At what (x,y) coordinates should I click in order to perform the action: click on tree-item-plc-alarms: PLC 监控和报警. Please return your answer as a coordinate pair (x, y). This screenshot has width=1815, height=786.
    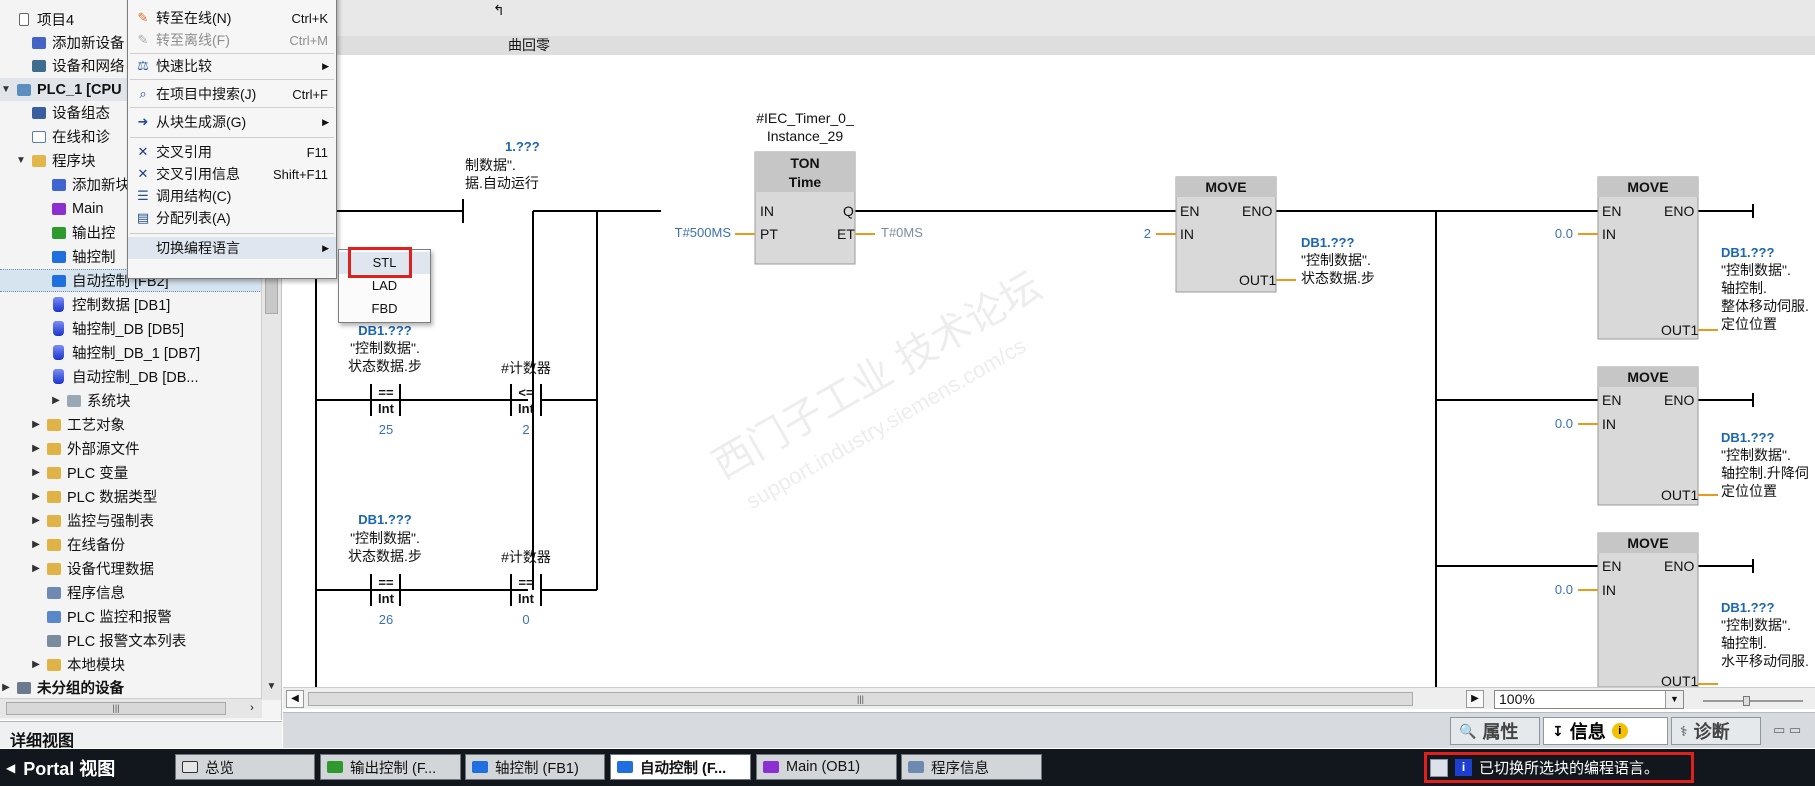
    Looking at the image, I should click on (131, 616).